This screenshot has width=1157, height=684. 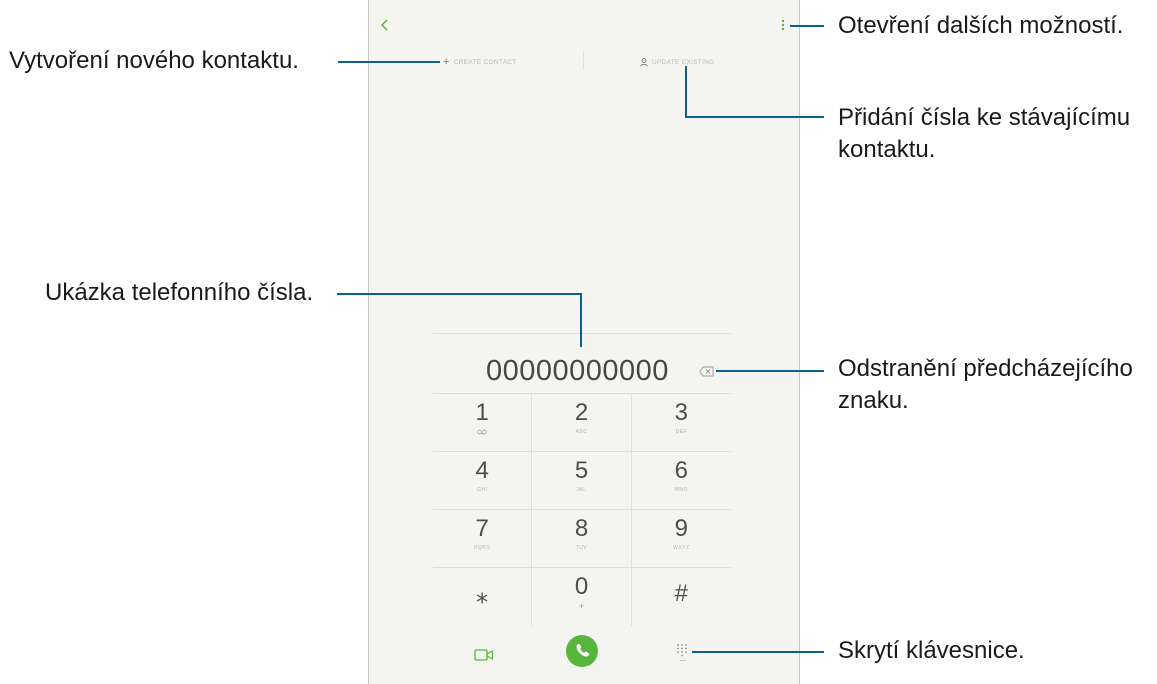 I want to click on key-1: 1, so click(x=483, y=423).